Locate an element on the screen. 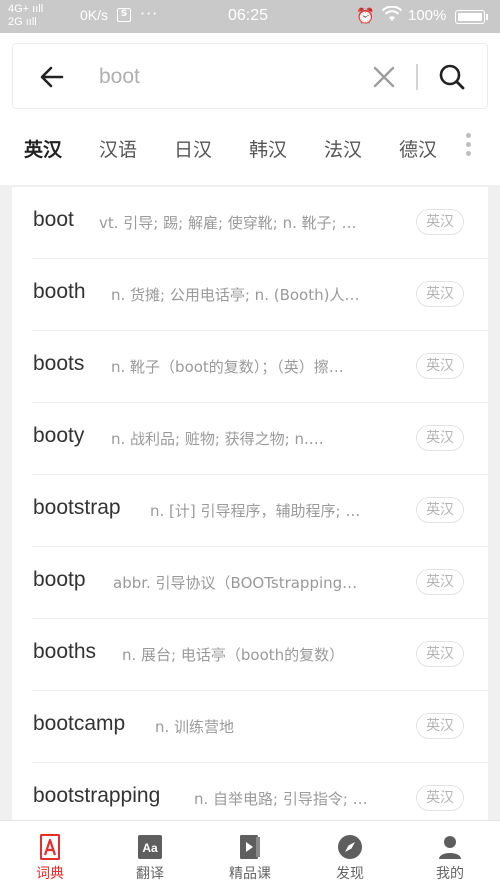 This screenshot has height=889, width=500. clock: 06:25 is located at coordinates (248, 15).